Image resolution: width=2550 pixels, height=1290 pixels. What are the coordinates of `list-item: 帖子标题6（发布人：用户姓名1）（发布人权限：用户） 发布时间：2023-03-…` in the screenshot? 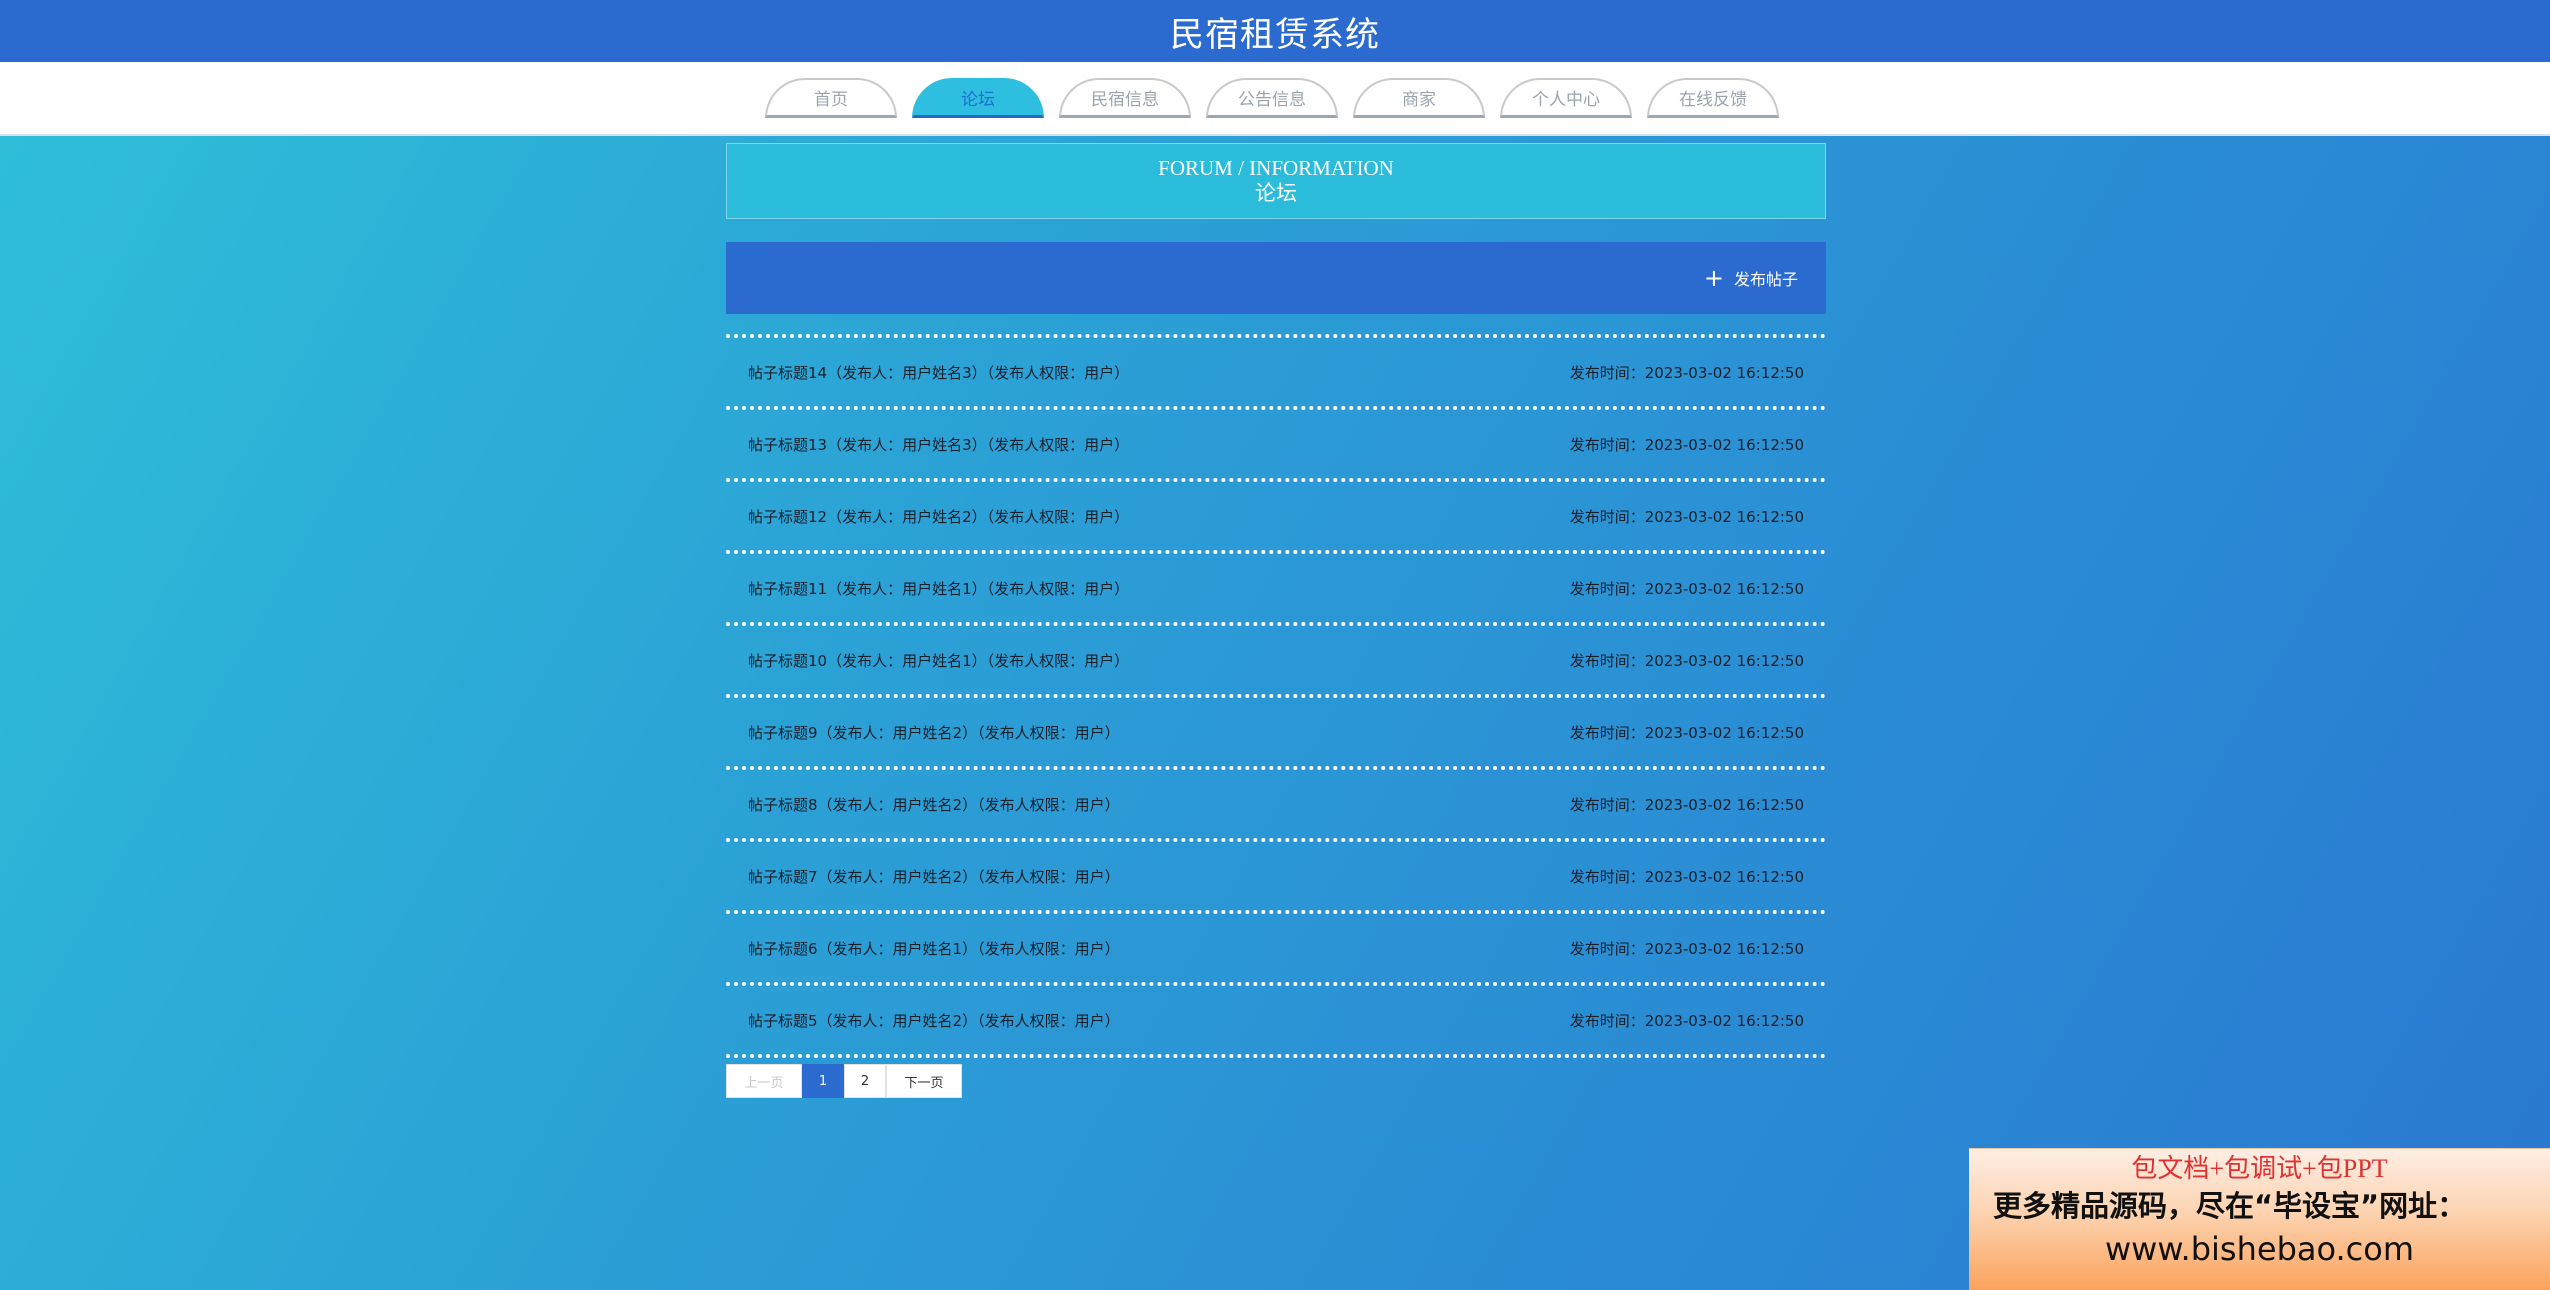 It's located at (1276, 950).